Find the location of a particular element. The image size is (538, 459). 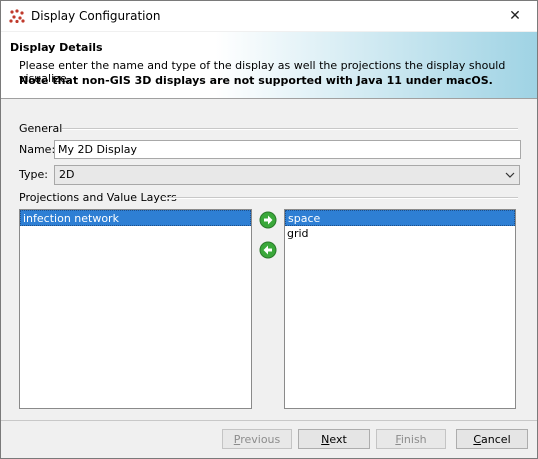

previous-label: revious is located at coordinates (260, 439).